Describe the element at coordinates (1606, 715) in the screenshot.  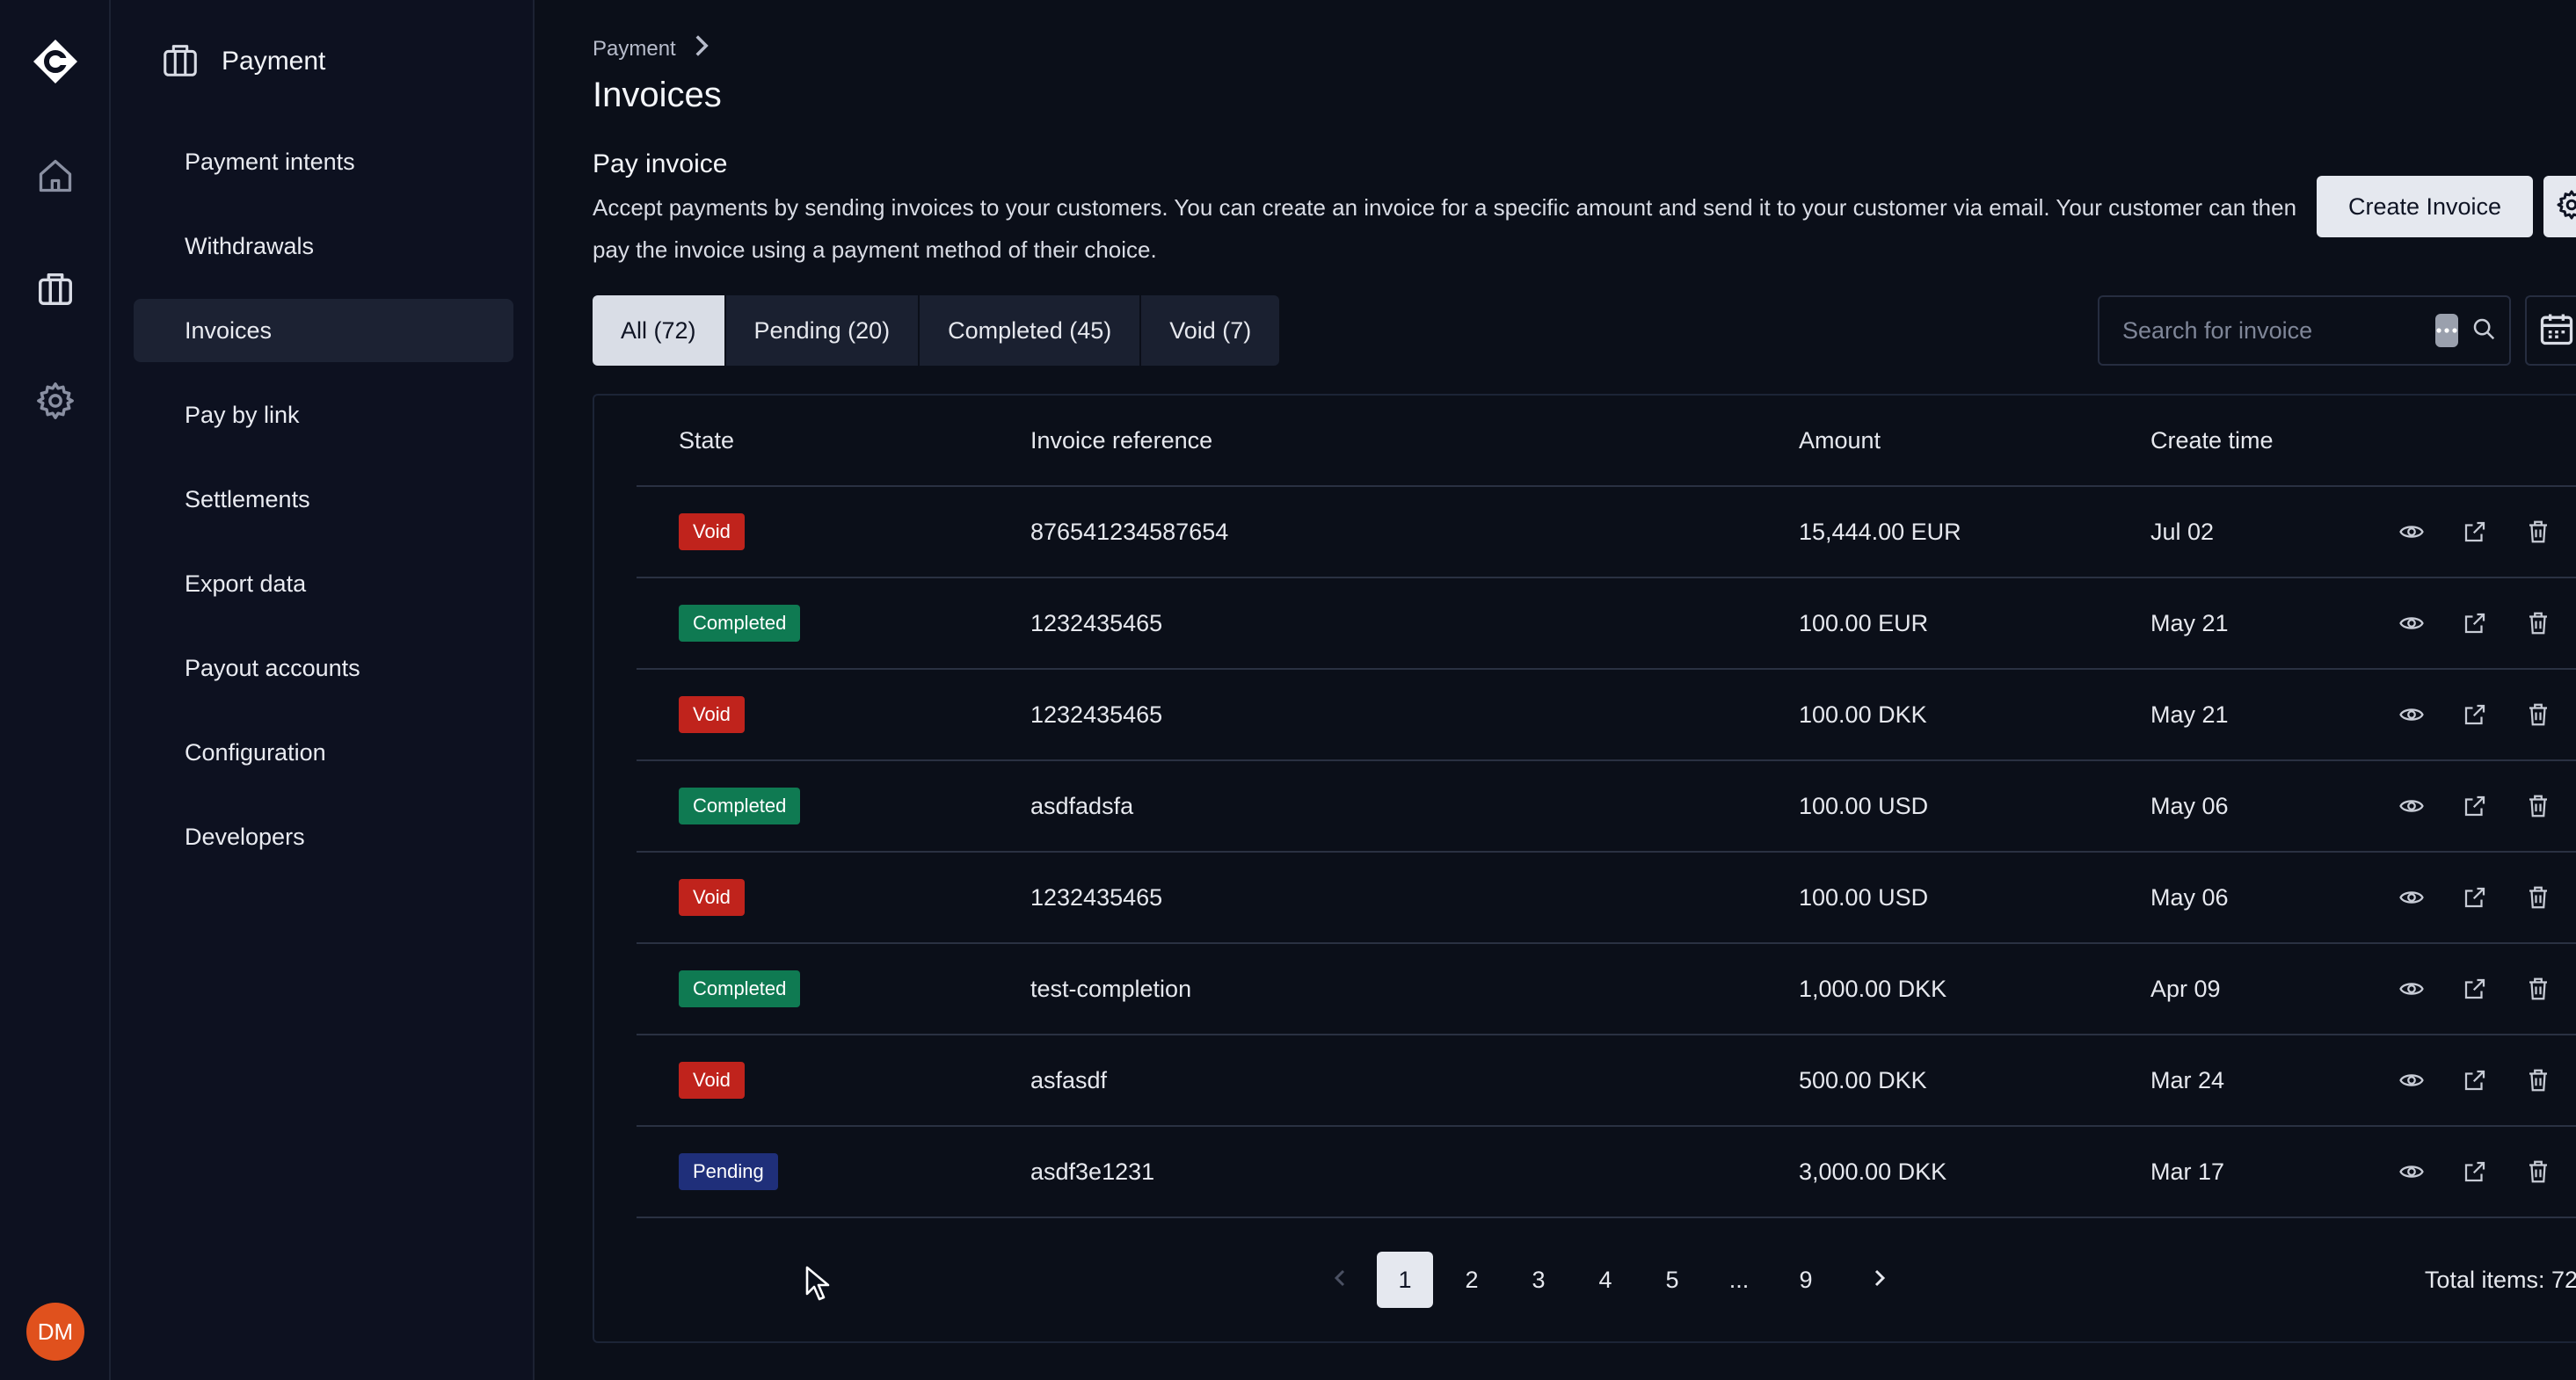
I see `table-row: Void 1232435465 100.00 DKK May 21` at that location.